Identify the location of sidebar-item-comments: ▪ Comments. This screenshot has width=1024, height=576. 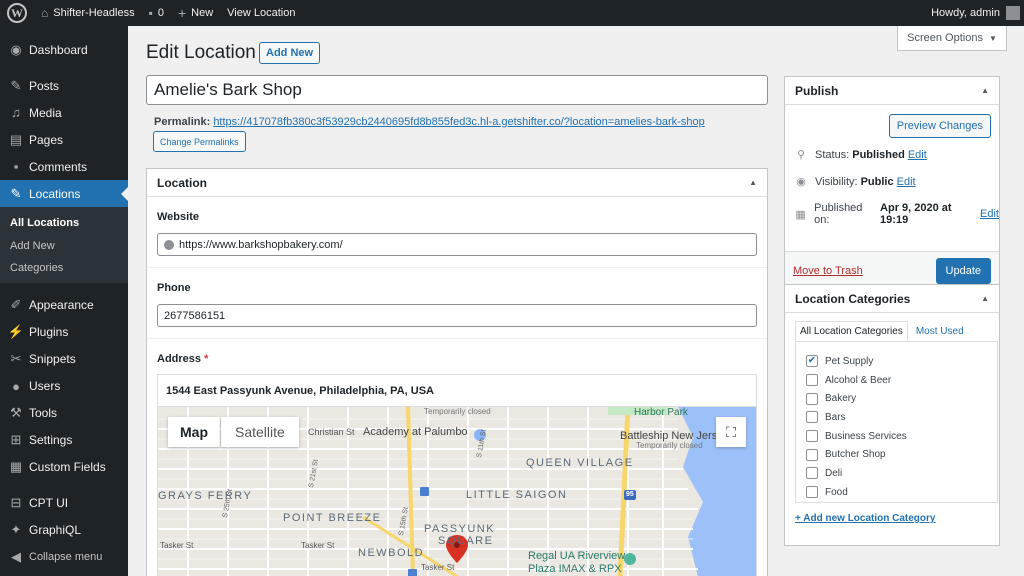
(64, 166).